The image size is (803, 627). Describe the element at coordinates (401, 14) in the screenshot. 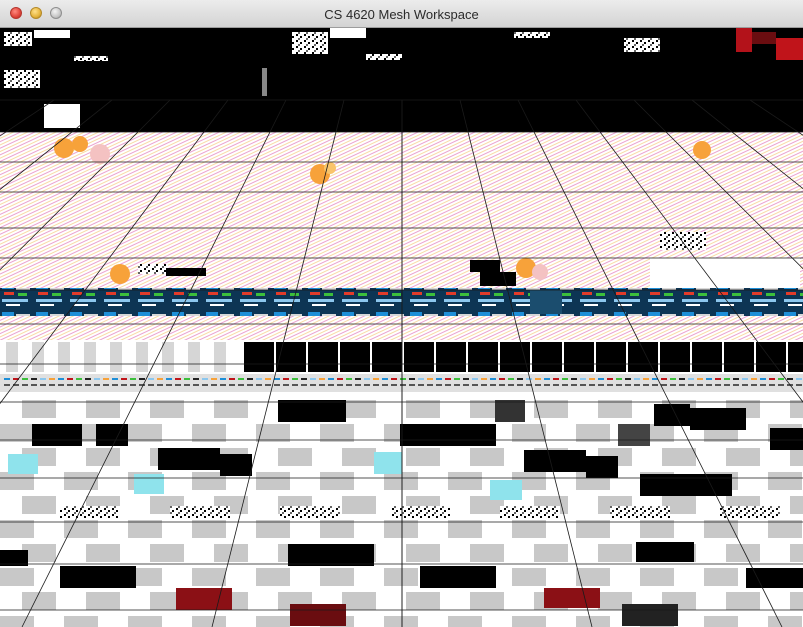

I see `title-bar: CS 4620 Mesh Workspace` at that location.